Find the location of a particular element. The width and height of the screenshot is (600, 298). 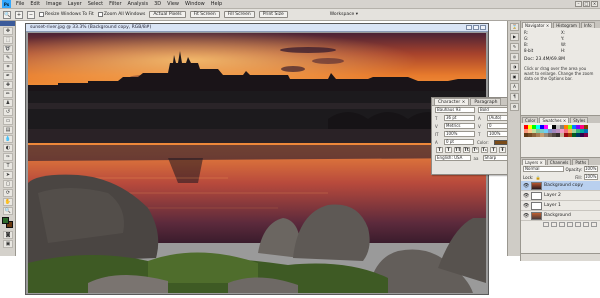

actions-panel-icon: ▶ is located at coordinates (514, 37).